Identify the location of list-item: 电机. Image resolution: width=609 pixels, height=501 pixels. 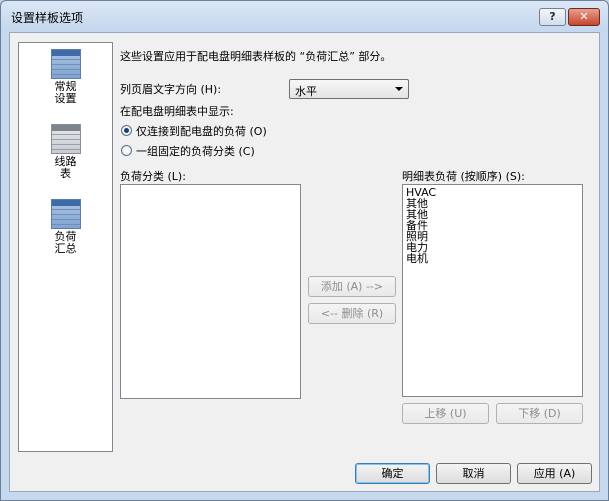
(492, 258).